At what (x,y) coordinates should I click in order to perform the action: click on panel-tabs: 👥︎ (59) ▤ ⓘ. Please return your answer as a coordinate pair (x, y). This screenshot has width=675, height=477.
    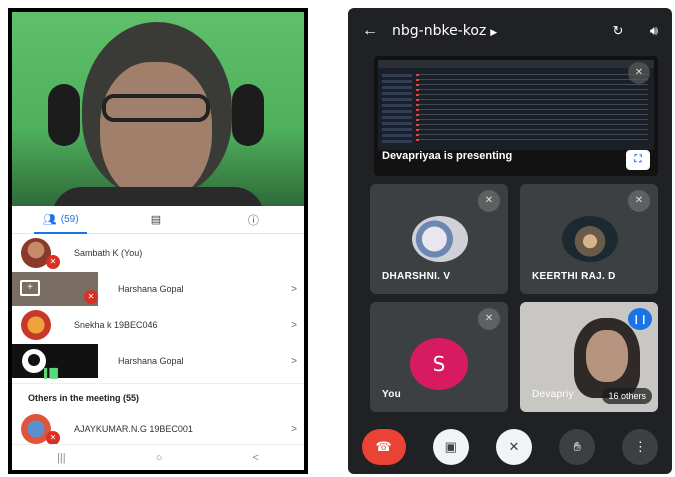
    Looking at the image, I should click on (158, 220).